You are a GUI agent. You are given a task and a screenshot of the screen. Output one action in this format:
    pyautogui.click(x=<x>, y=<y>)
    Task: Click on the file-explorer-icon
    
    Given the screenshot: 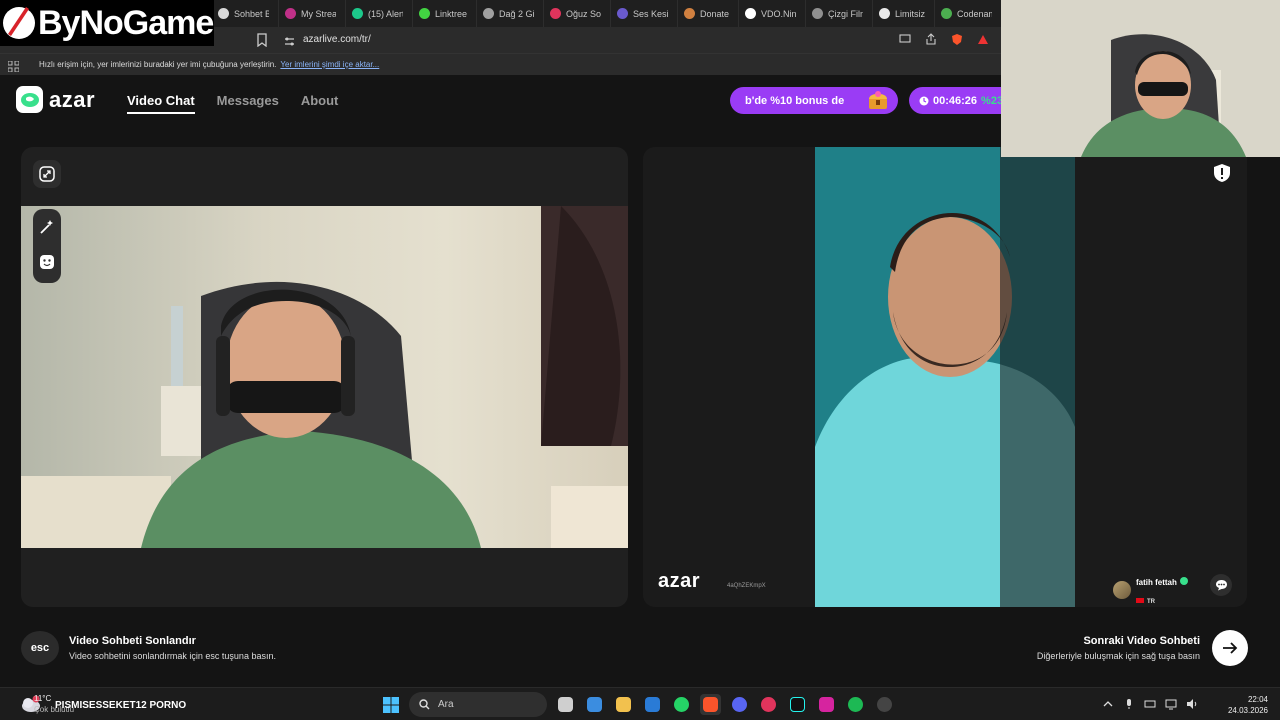 What is the action you would take?
    pyautogui.click(x=623, y=704)
    